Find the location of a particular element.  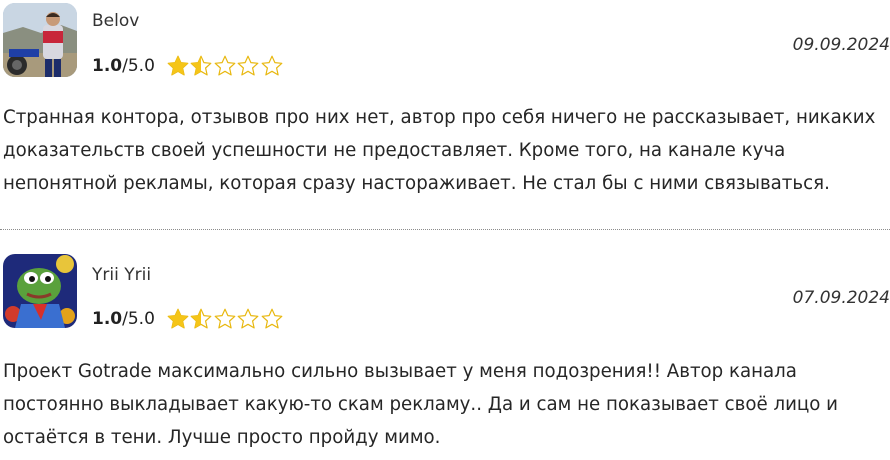

frog-cartoon-avatar-icon is located at coordinates (40, 291).